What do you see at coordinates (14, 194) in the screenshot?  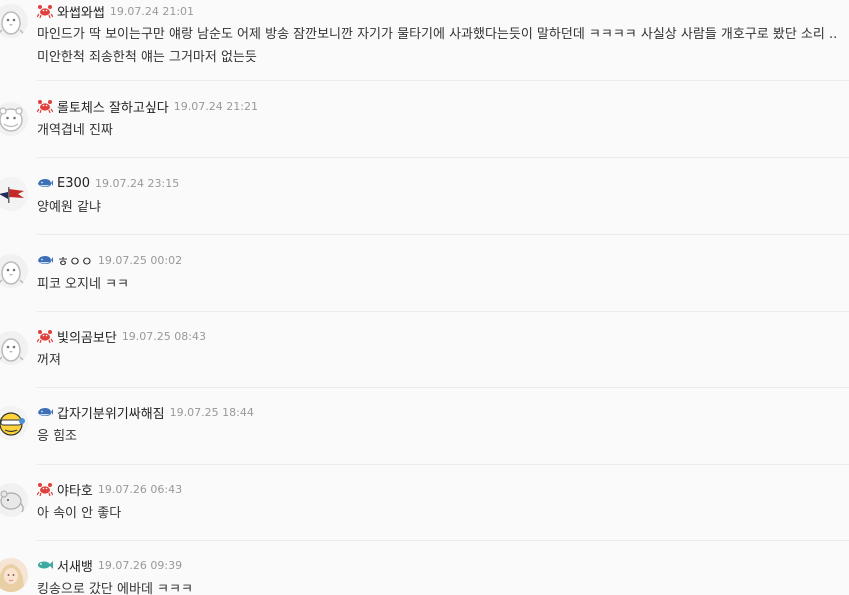 I see `flag-avatar` at bounding box center [14, 194].